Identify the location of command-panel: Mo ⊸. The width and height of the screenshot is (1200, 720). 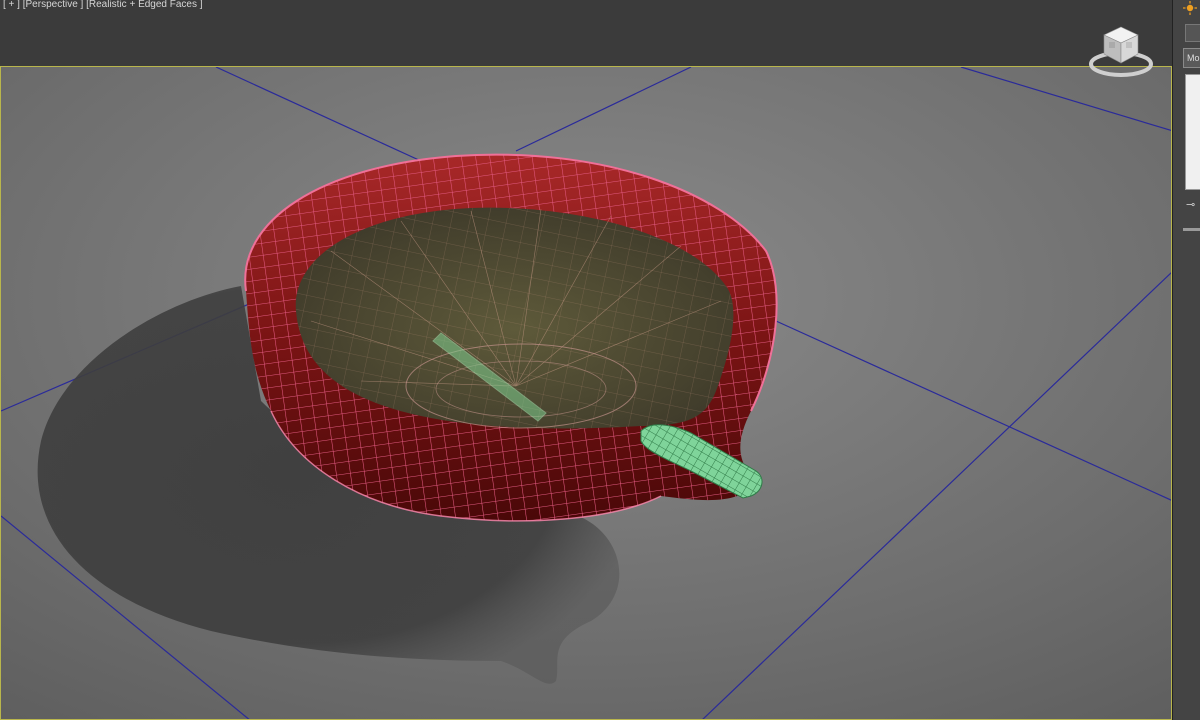
(1186, 360).